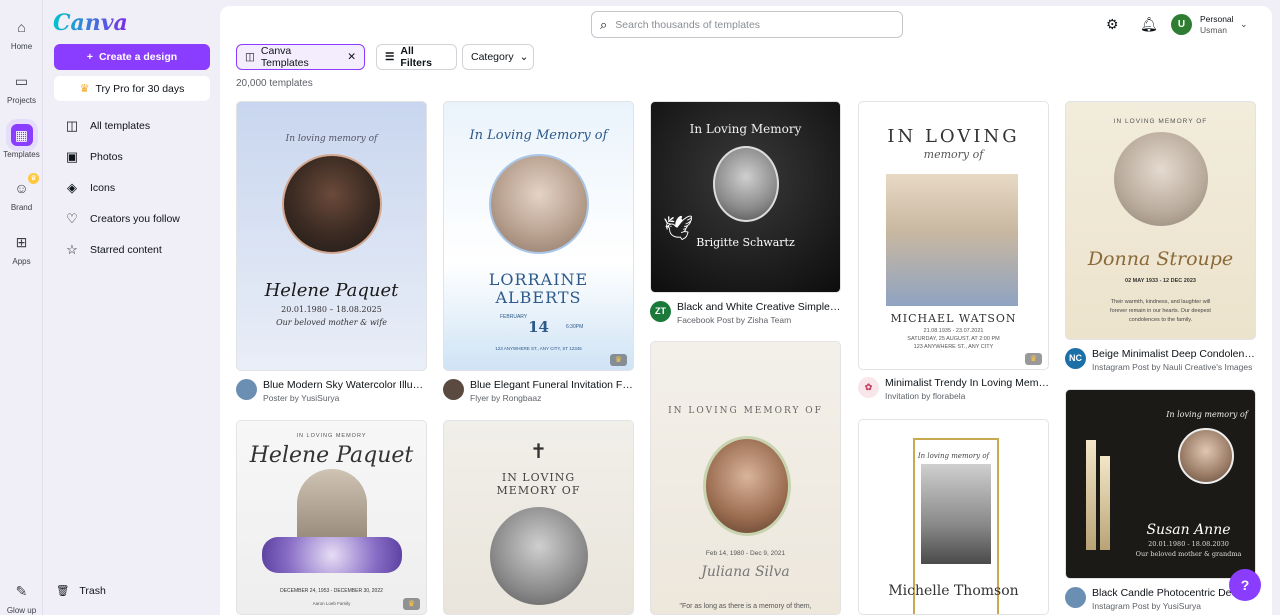 Image resolution: width=1280 pixels, height=615 pixels. What do you see at coordinates (21, 27) in the screenshot?
I see `home-icon: ⌂` at bounding box center [21, 27].